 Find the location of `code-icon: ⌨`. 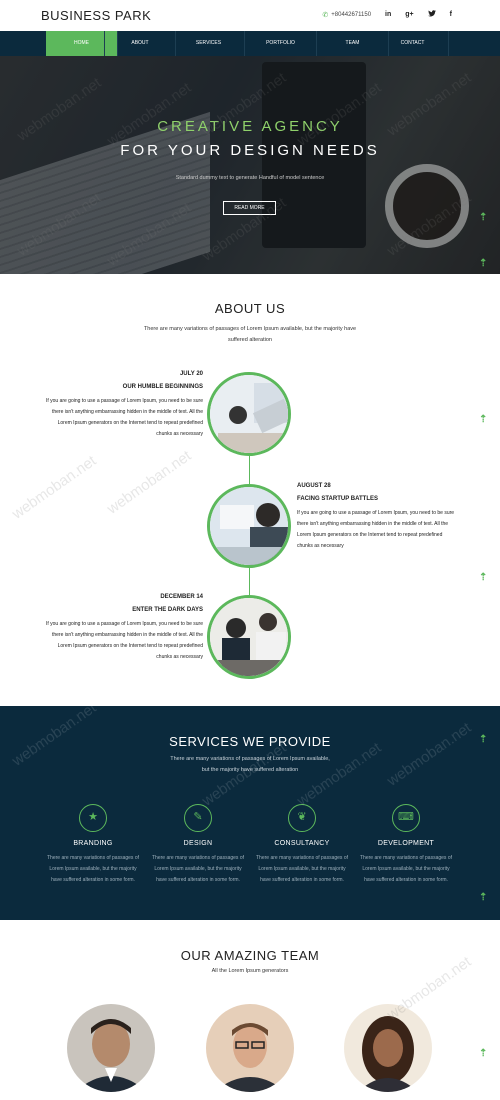

code-icon: ⌨ is located at coordinates (406, 818).